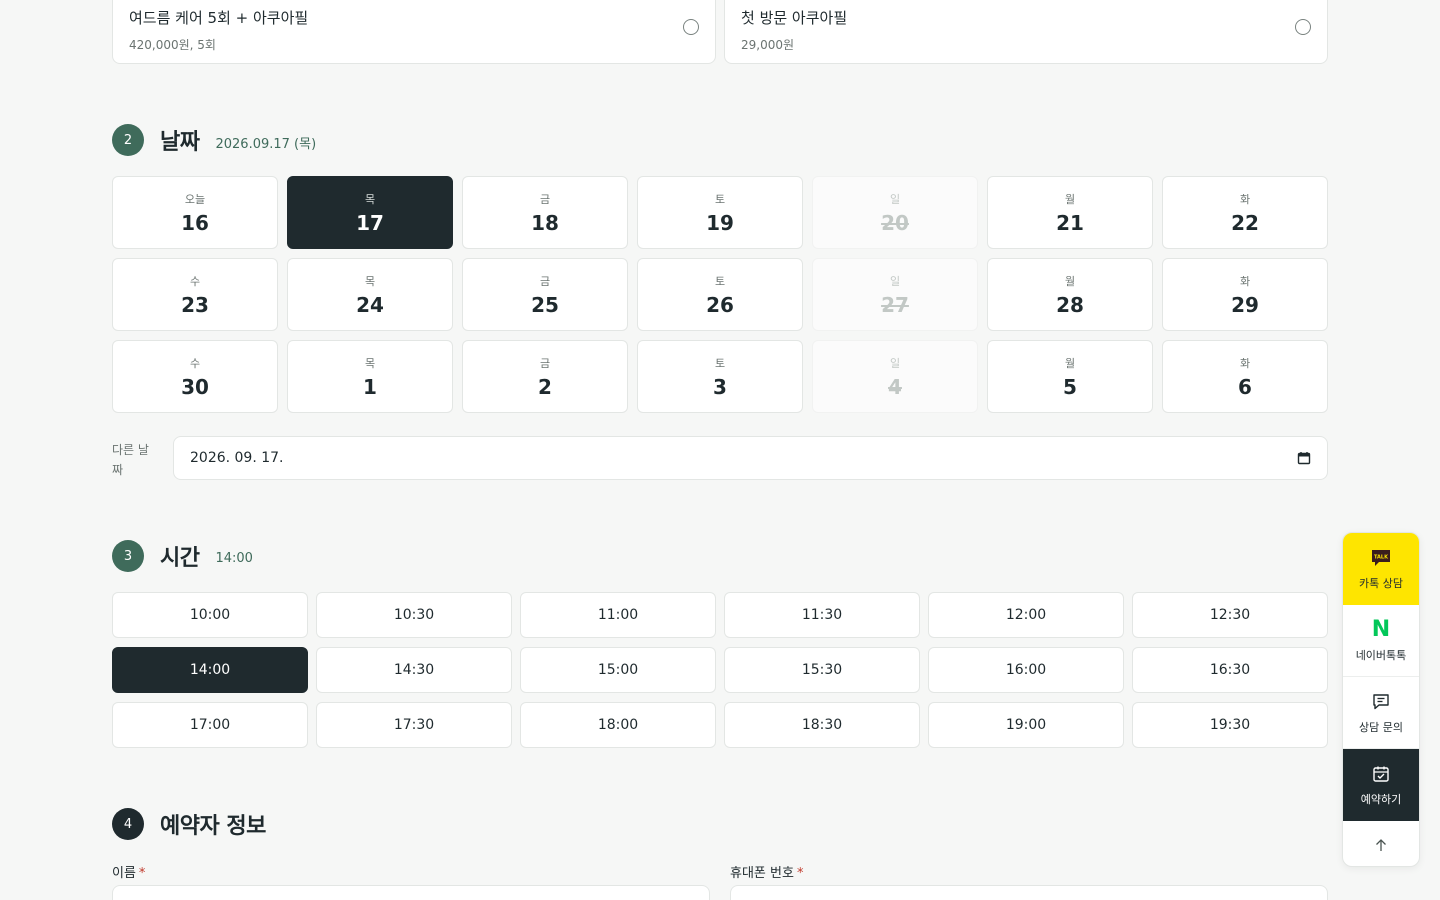 The height and width of the screenshot is (900, 1440). I want to click on other-date-input: 2026. 09. 17., so click(750, 458).